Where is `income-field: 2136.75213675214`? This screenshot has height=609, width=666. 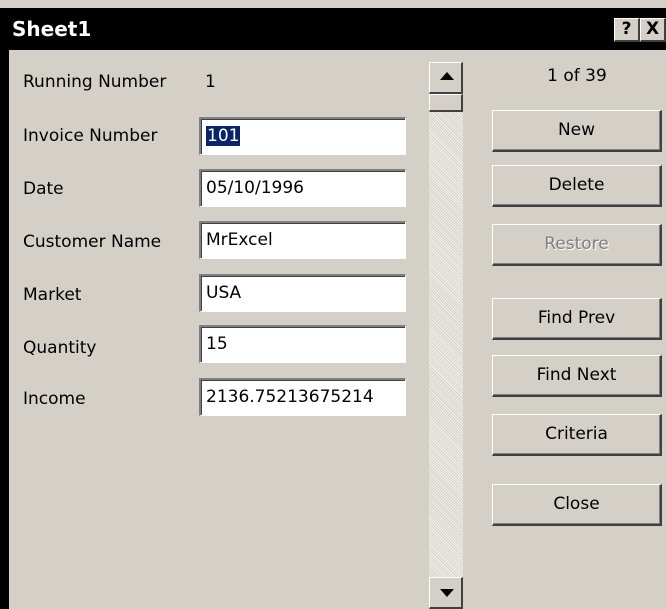 income-field: 2136.75213675214 is located at coordinates (302, 397).